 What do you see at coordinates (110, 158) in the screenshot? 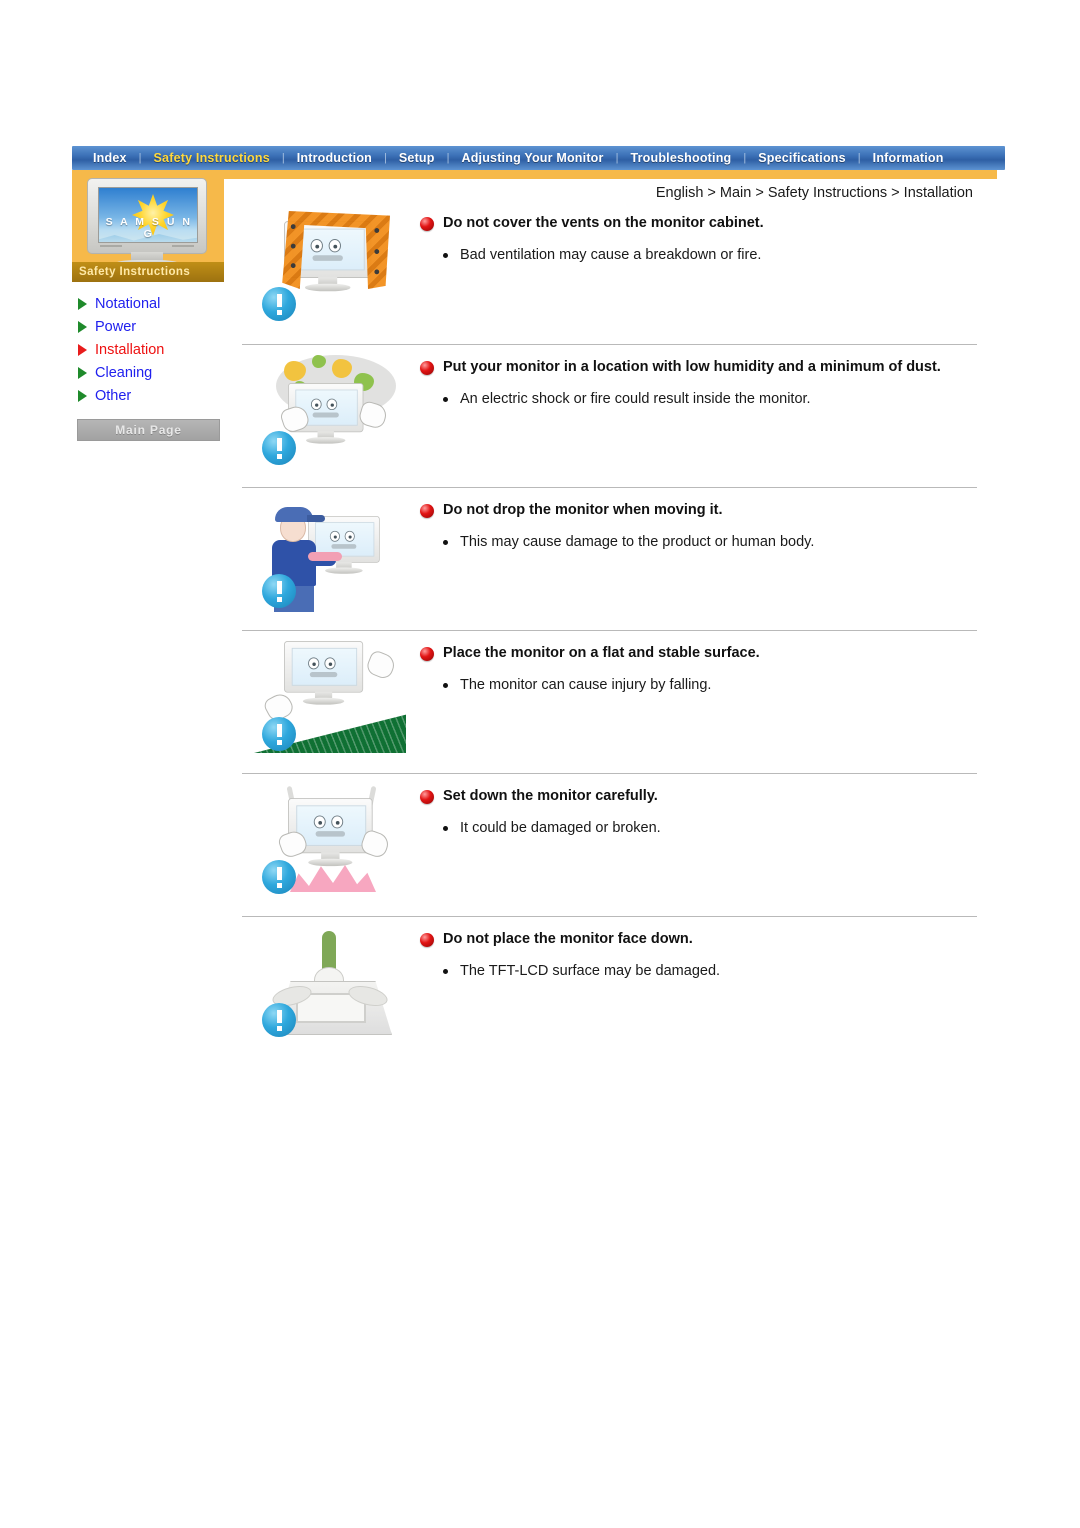
I see `nav-item-index: Index` at bounding box center [110, 158].